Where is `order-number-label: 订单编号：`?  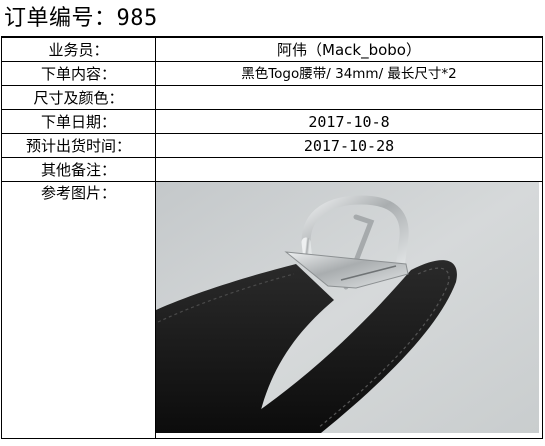 order-number-label: 订单编号： is located at coordinates (60, 18).